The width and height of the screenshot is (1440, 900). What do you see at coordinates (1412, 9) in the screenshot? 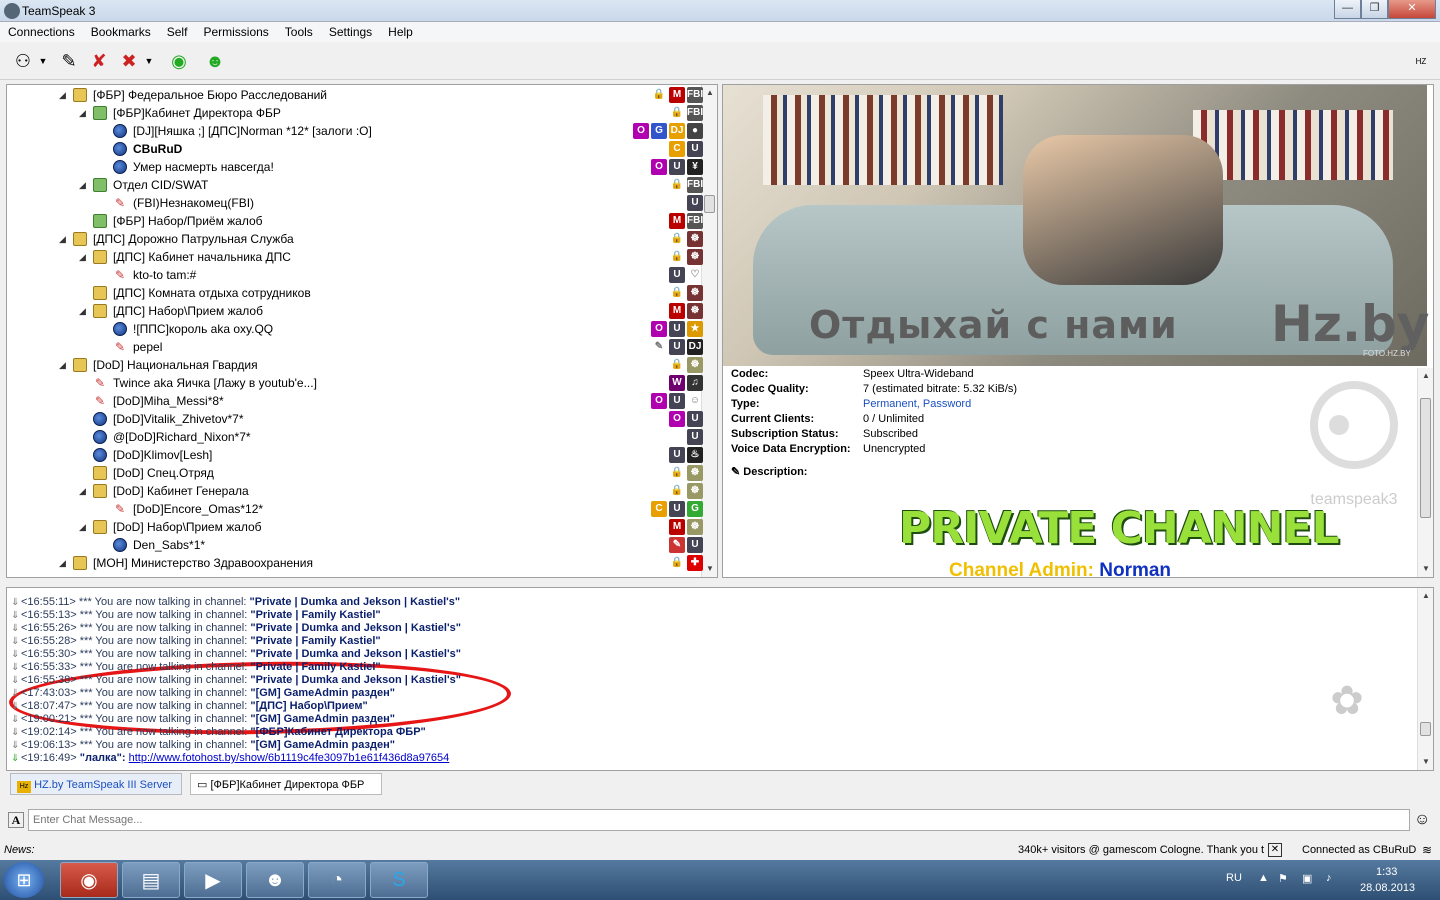
I see `close-button: ✕` at bounding box center [1412, 9].